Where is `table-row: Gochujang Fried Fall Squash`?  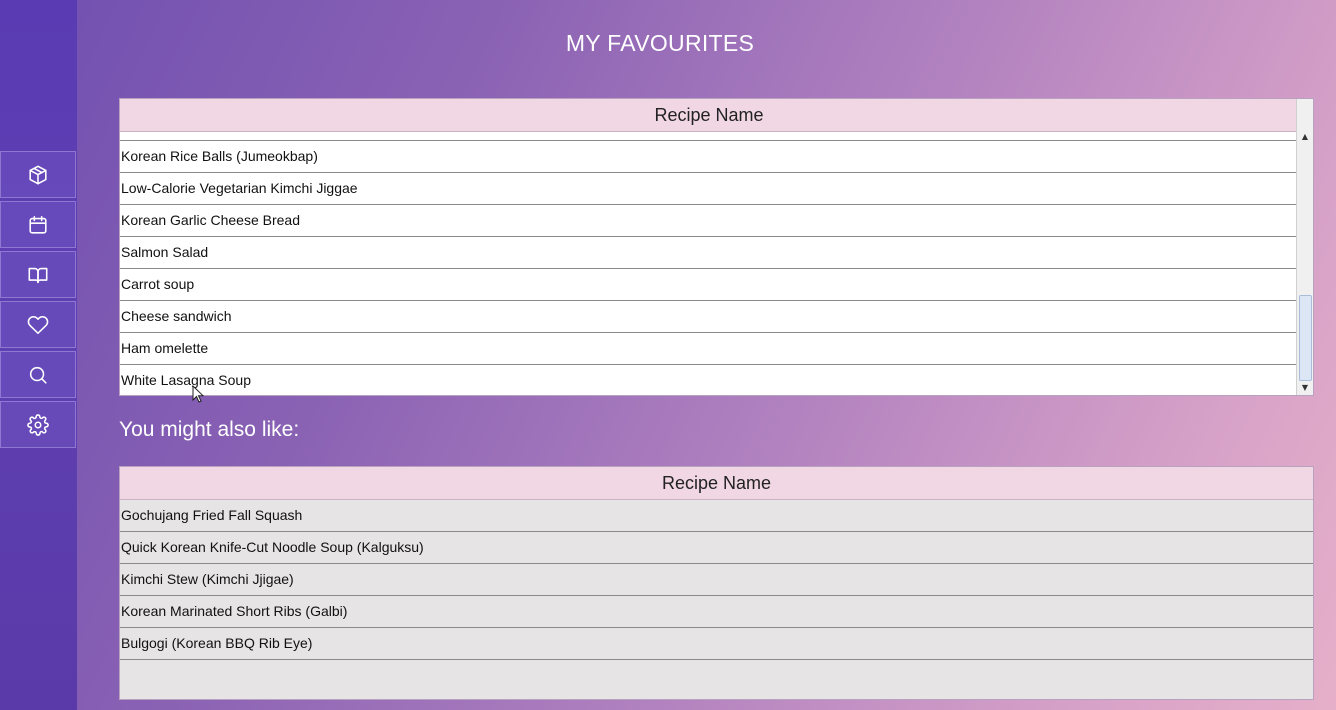 table-row: Gochujang Fried Fall Squash is located at coordinates (716, 516).